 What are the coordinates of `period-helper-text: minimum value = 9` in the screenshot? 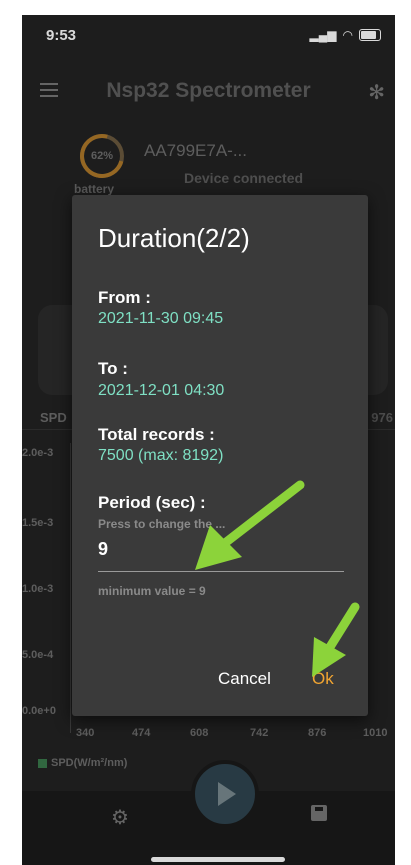 It's located at (152, 591).